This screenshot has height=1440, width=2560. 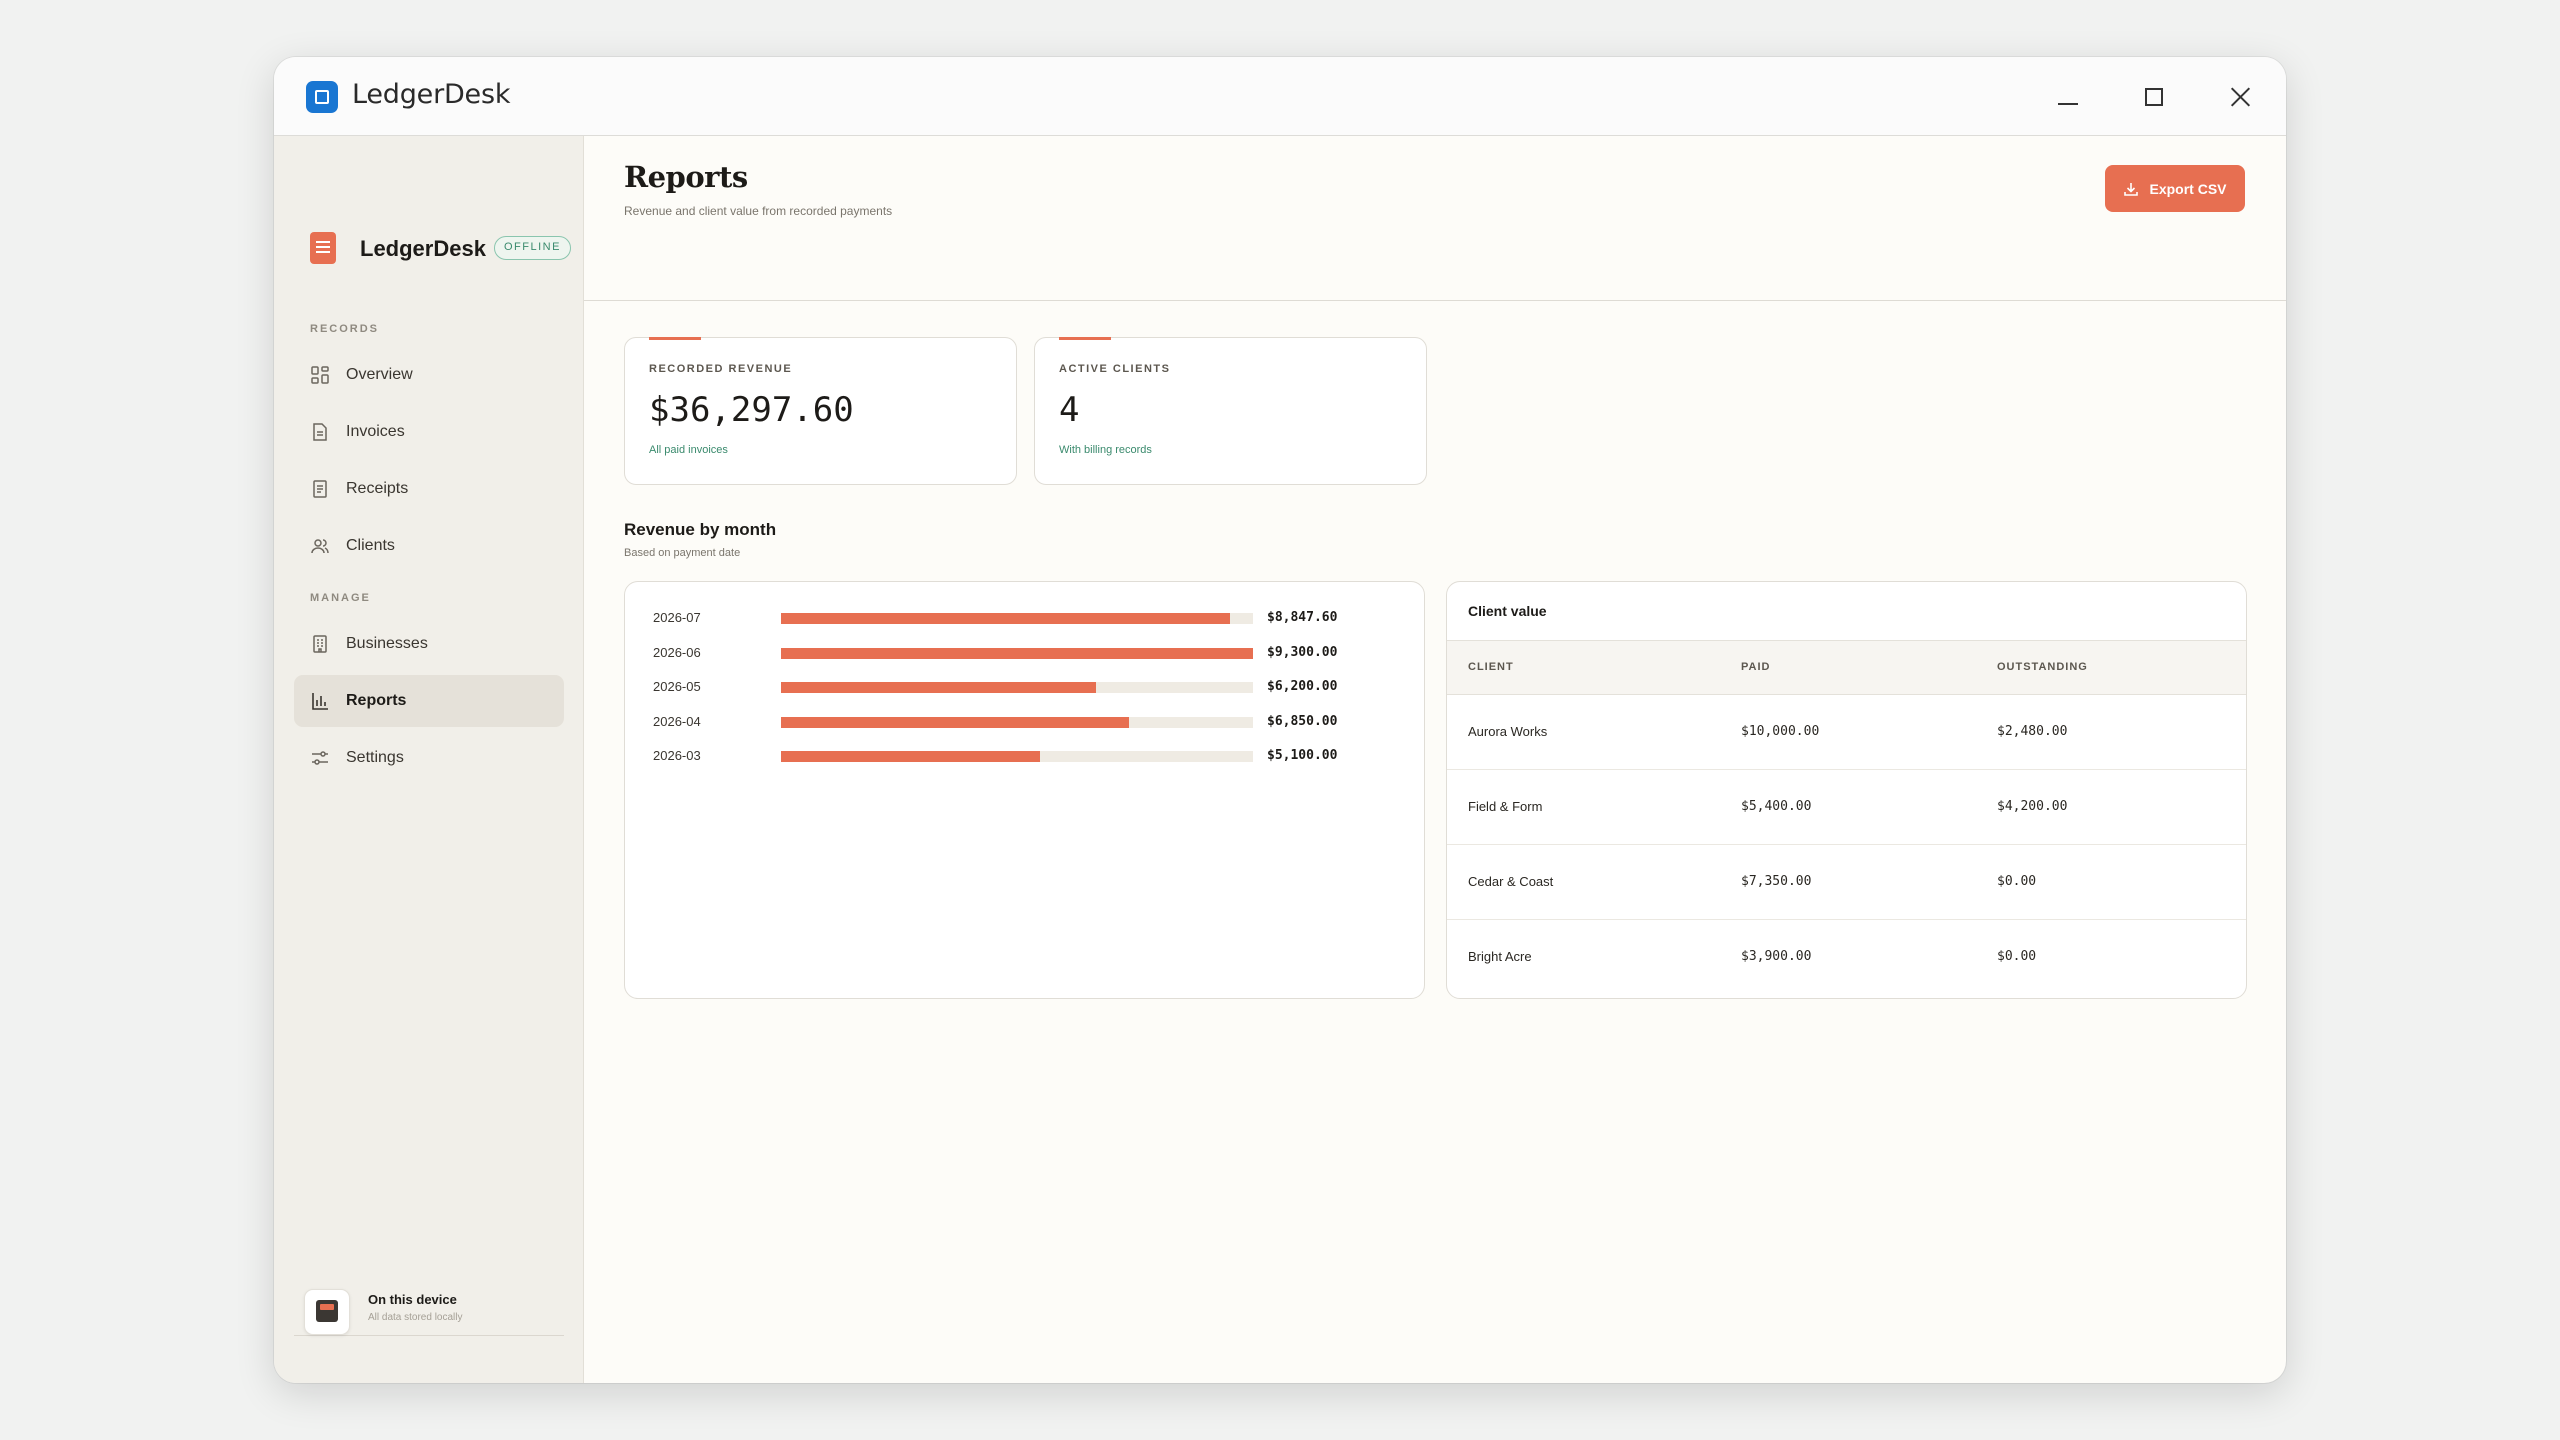 What do you see at coordinates (1508, 731) in the screenshot?
I see `client-name: Aurora Works` at bounding box center [1508, 731].